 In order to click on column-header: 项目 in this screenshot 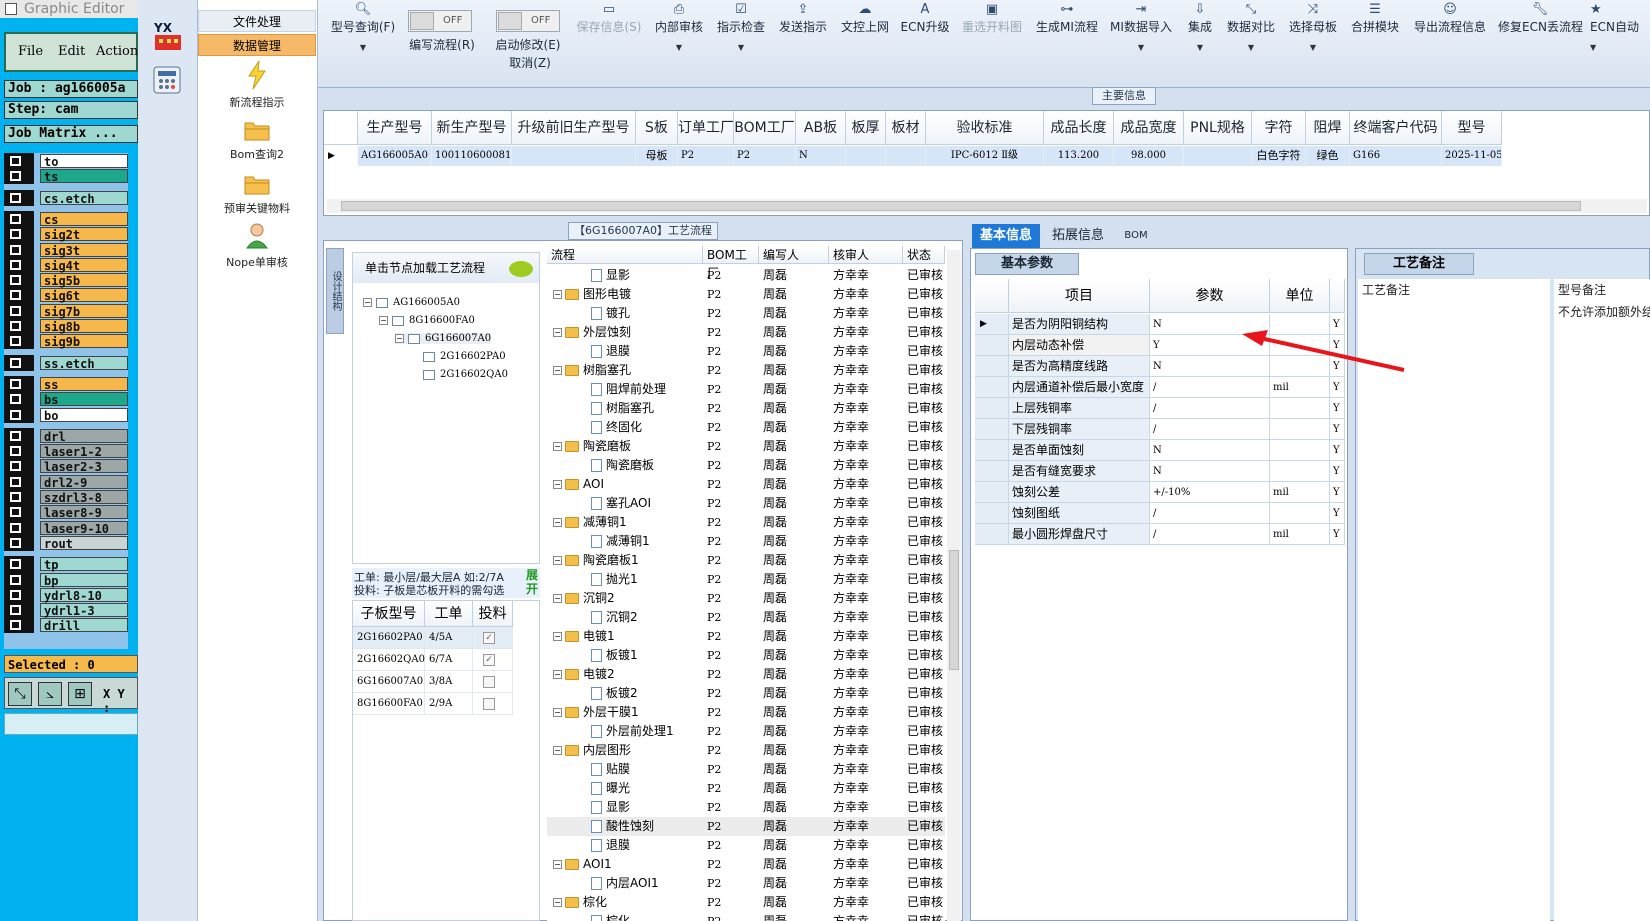, I will do `click(1079, 296)`.